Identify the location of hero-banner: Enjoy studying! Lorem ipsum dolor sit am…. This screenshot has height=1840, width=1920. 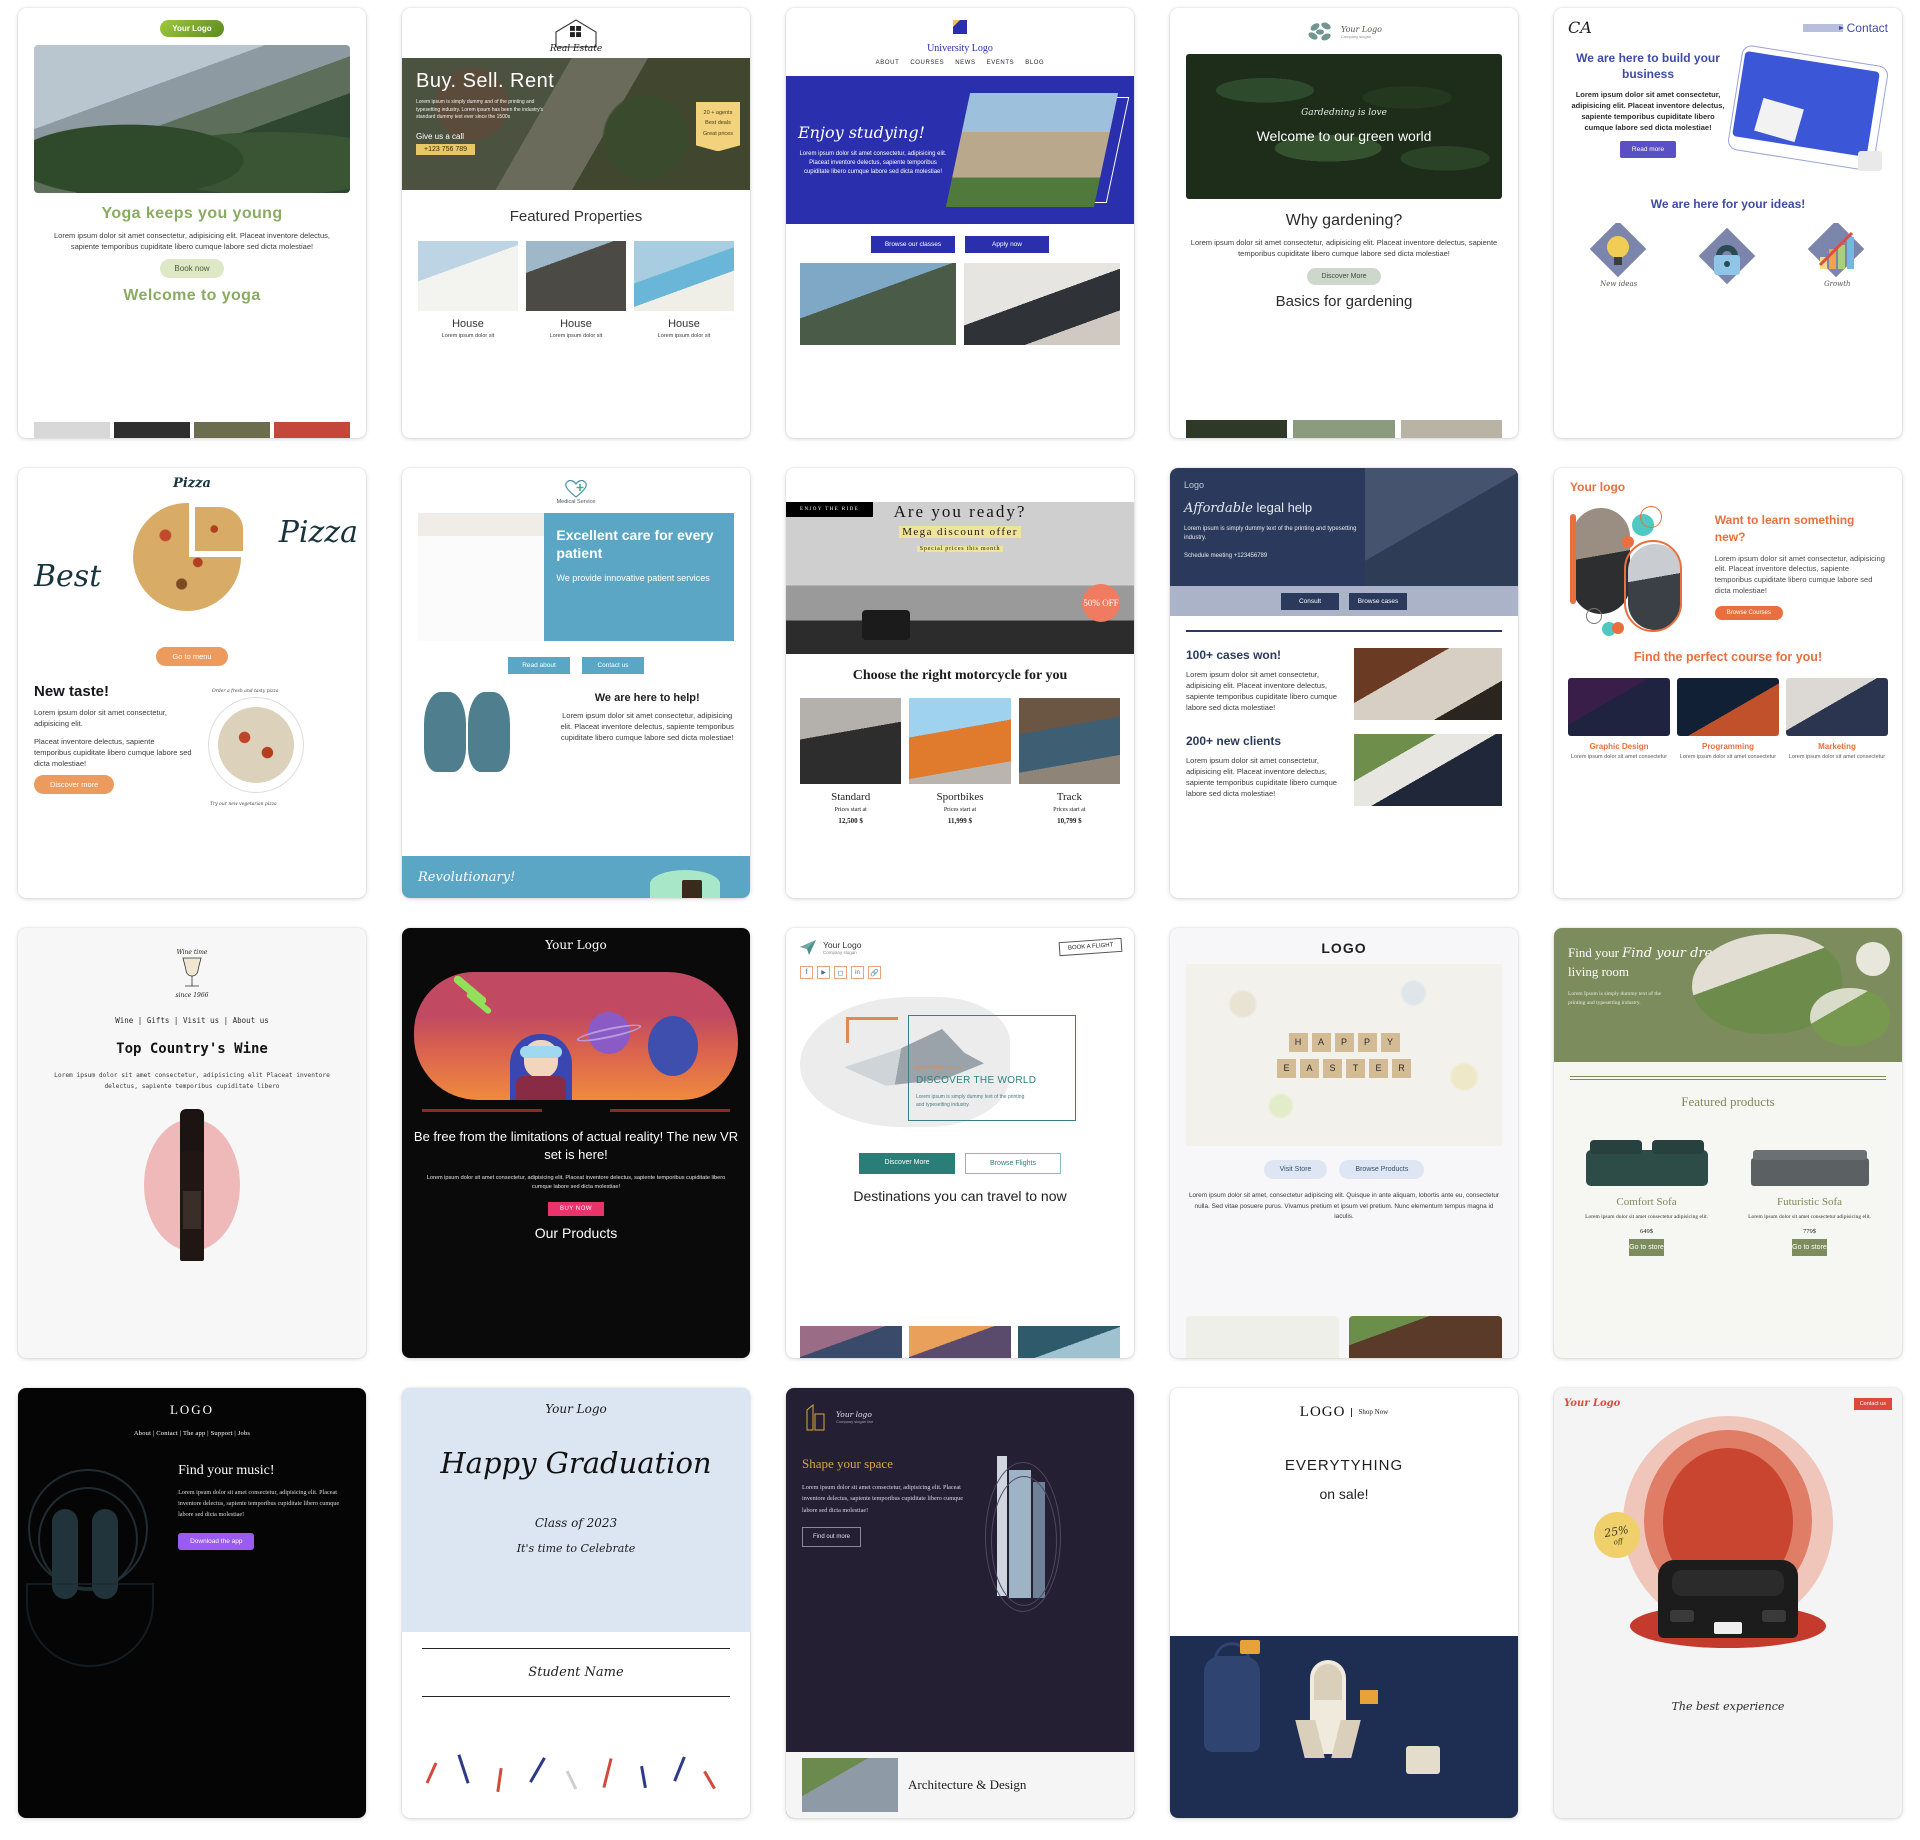
(960, 150).